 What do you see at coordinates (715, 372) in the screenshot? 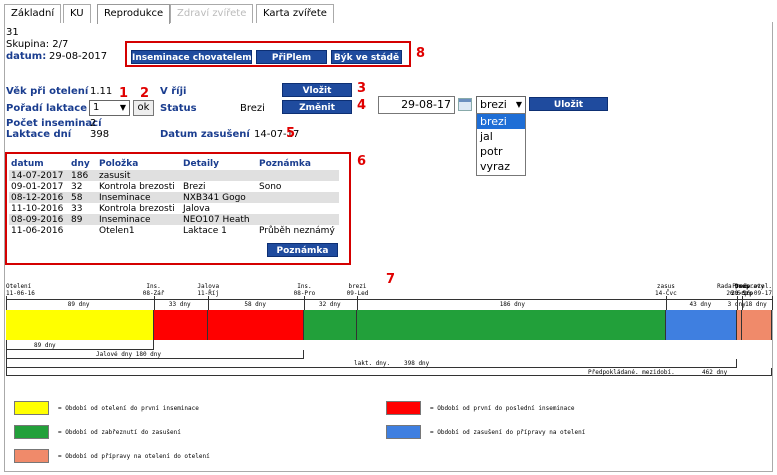
I see `calving-interval-value: 462 dny` at bounding box center [715, 372].